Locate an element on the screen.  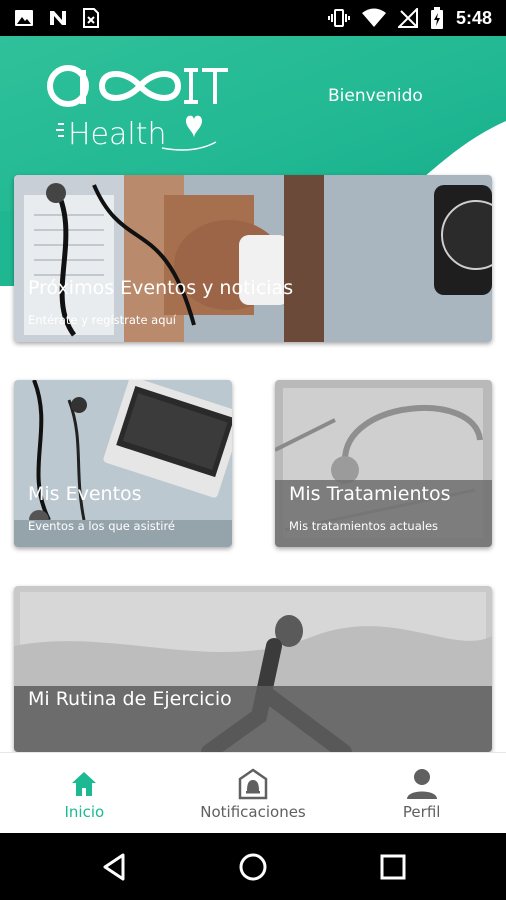
logo-health-text: Health is located at coordinates (117, 134).